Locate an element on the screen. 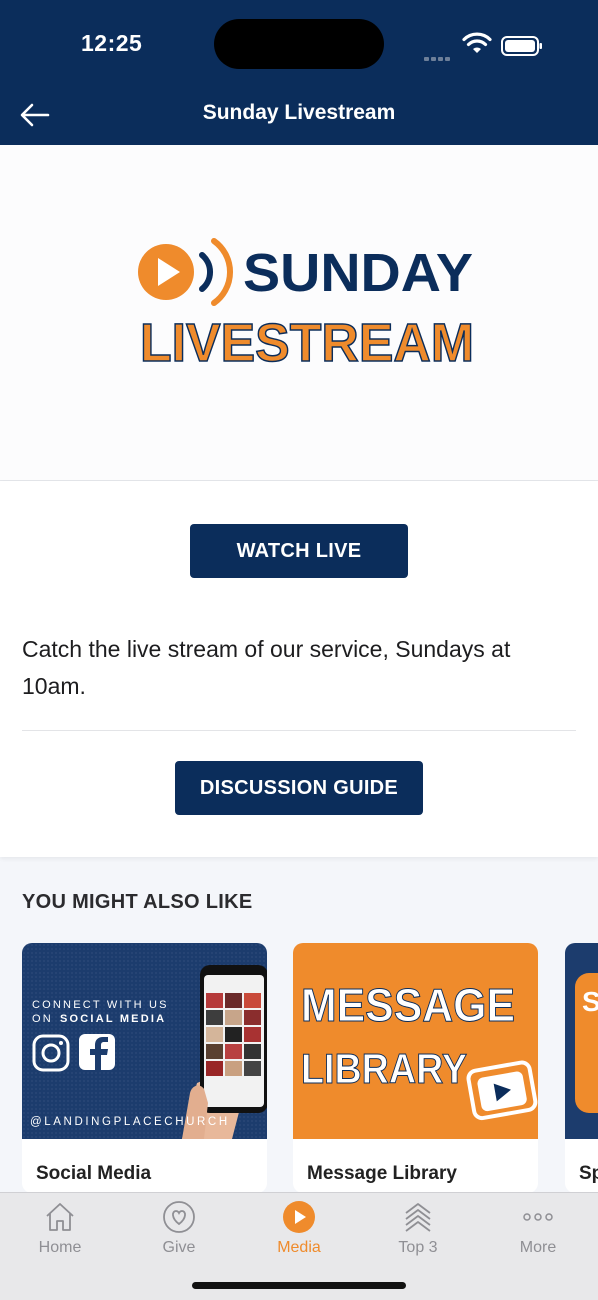 Image resolution: width=598 pixels, height=1300 pixels. partial-card-artwork: S is located at coordinates (586, 1043).